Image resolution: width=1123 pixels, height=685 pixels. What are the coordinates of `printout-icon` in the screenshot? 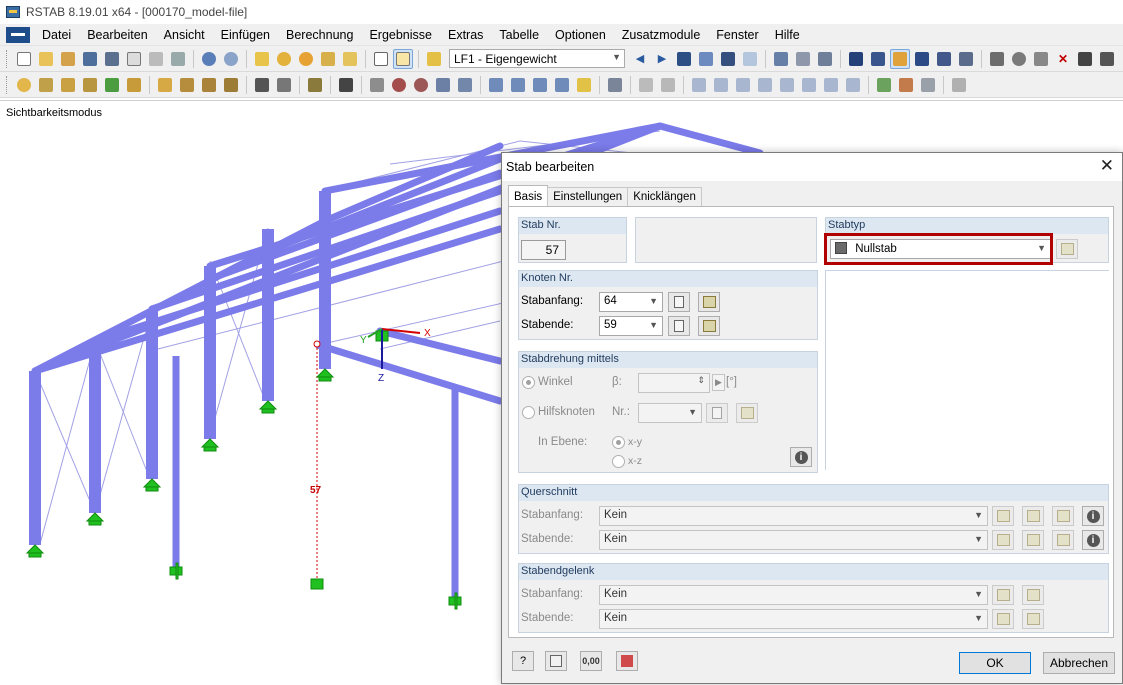 It's located at (959, 85).